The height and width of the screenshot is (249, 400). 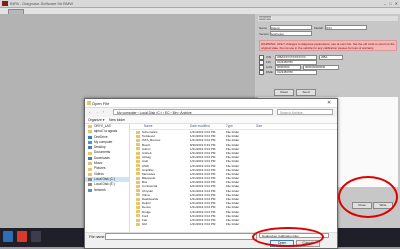 What do you see at coordinates (385, 3) in the screenshot?
I see `minimize-button: –` at bounding box center [385, 3].